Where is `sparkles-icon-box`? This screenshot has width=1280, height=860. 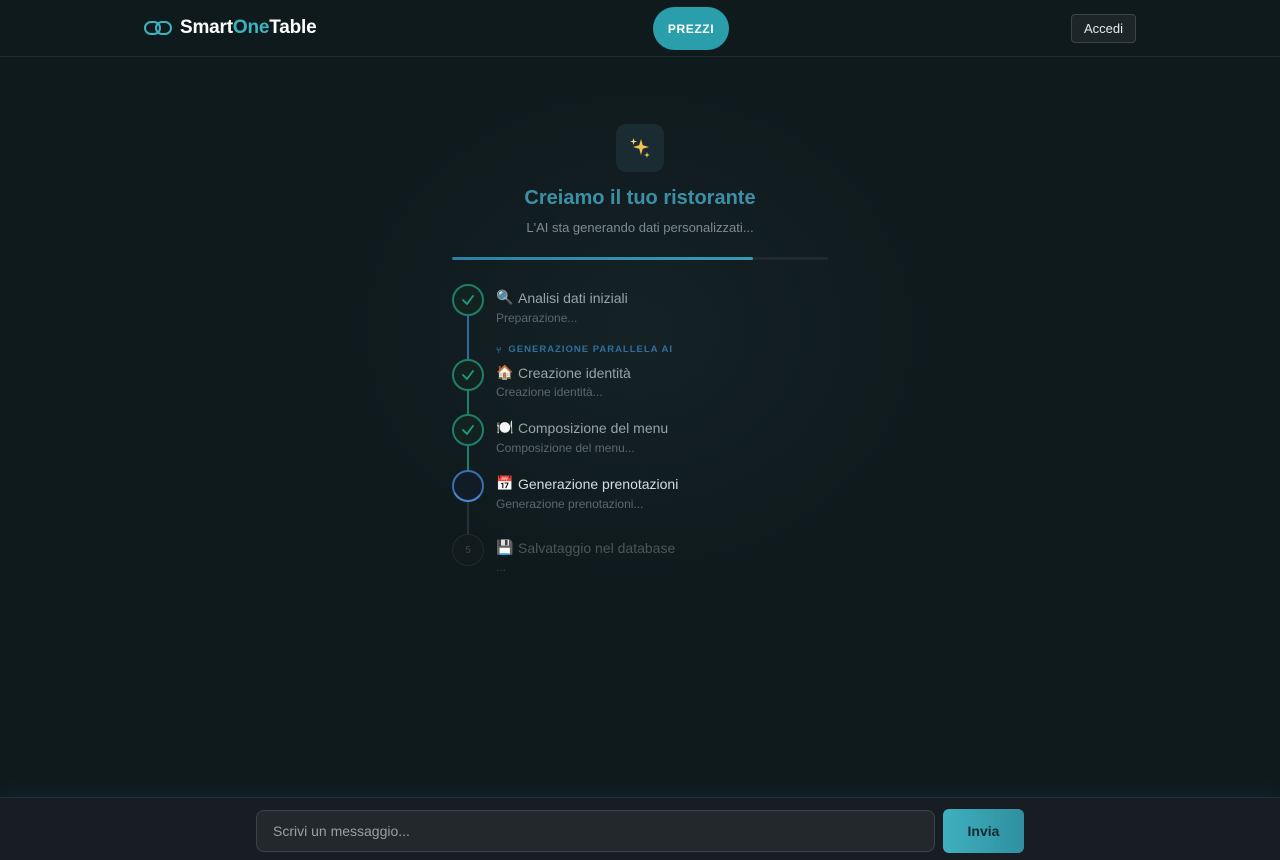
sparkles-icon-box is located at coordinates (640, 148).